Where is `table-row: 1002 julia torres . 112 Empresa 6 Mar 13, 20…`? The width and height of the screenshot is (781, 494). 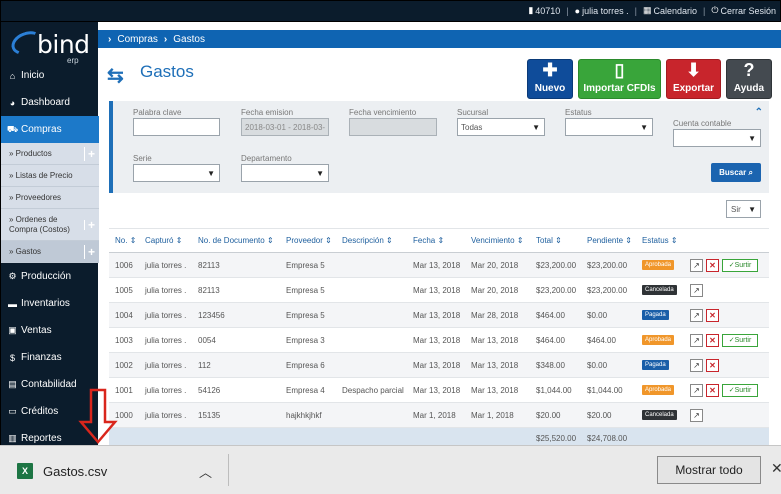 table-row: 1002 julia torres . 112 Empresa 6 Mar 13, 20… is located at coordinates (439, 365).